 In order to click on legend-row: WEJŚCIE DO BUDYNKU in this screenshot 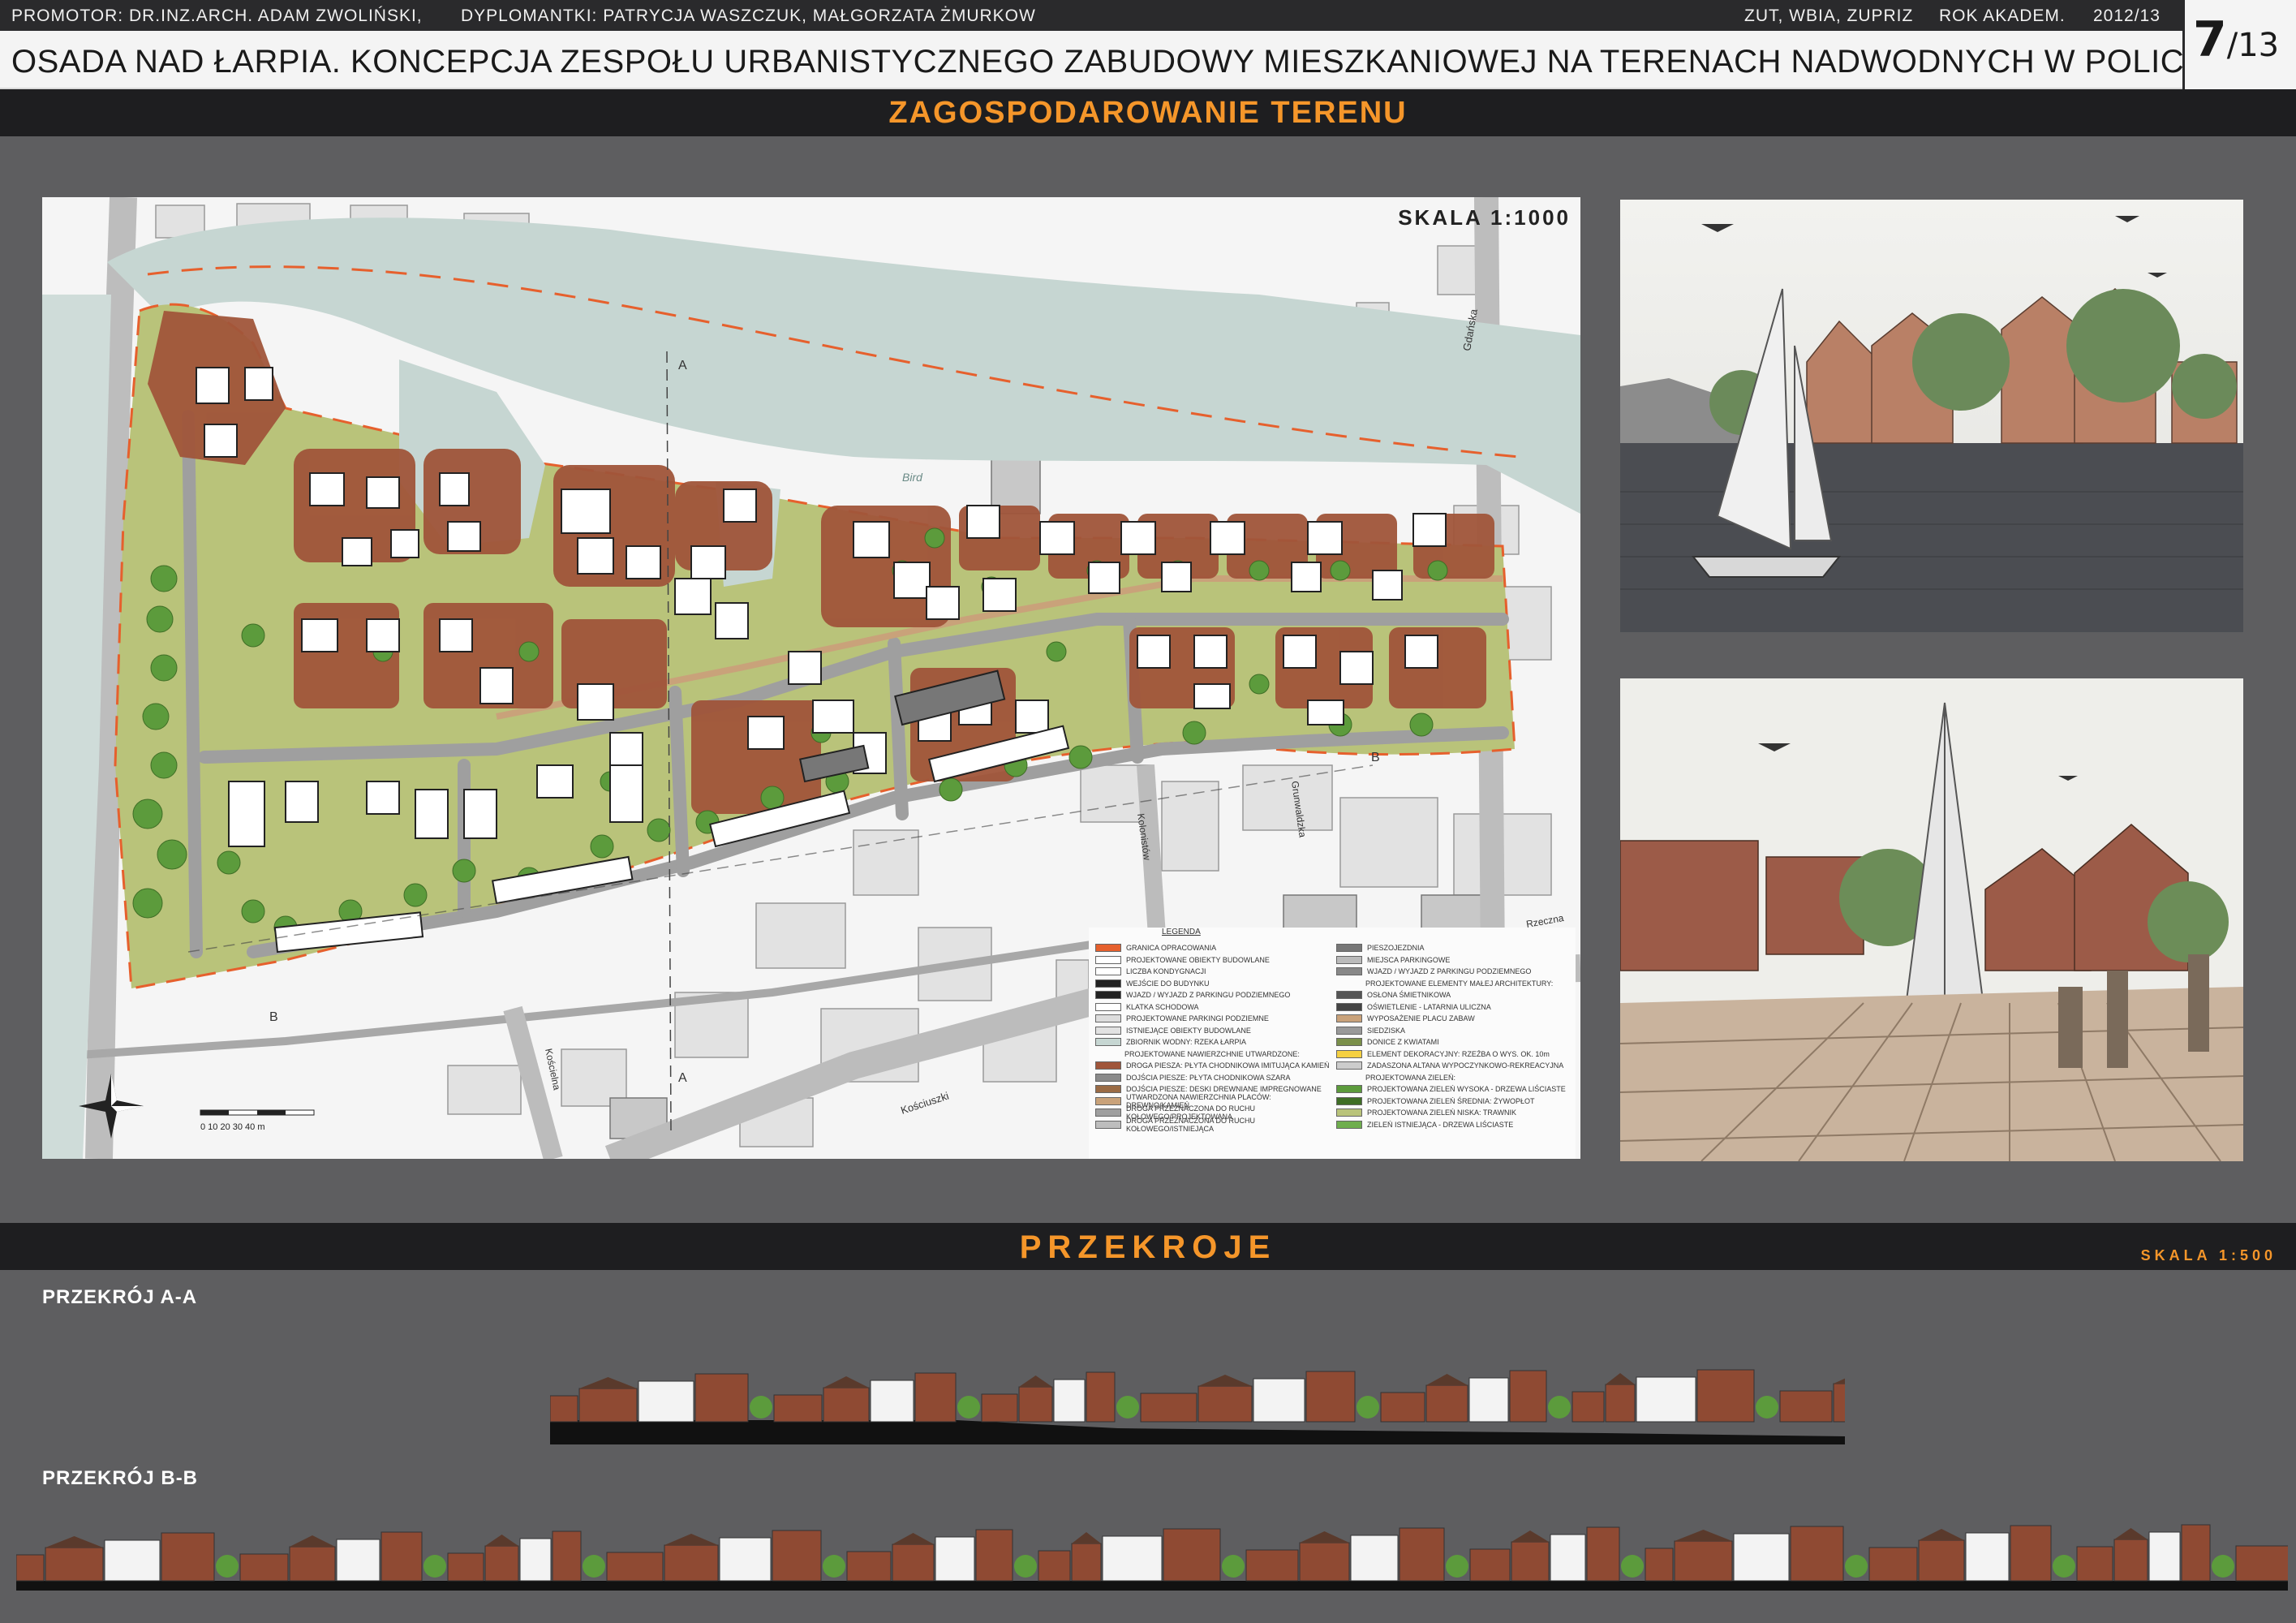, I will do `click(1213, 984)`.